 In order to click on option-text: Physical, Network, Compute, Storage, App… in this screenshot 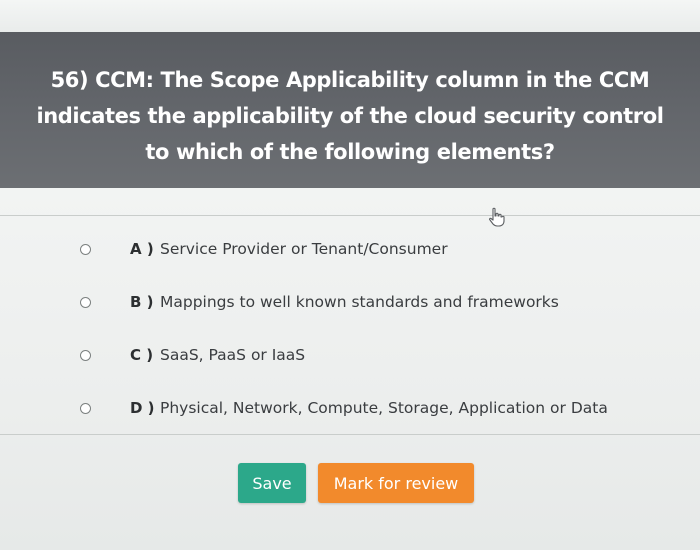, I will do `click(384, 408)`.